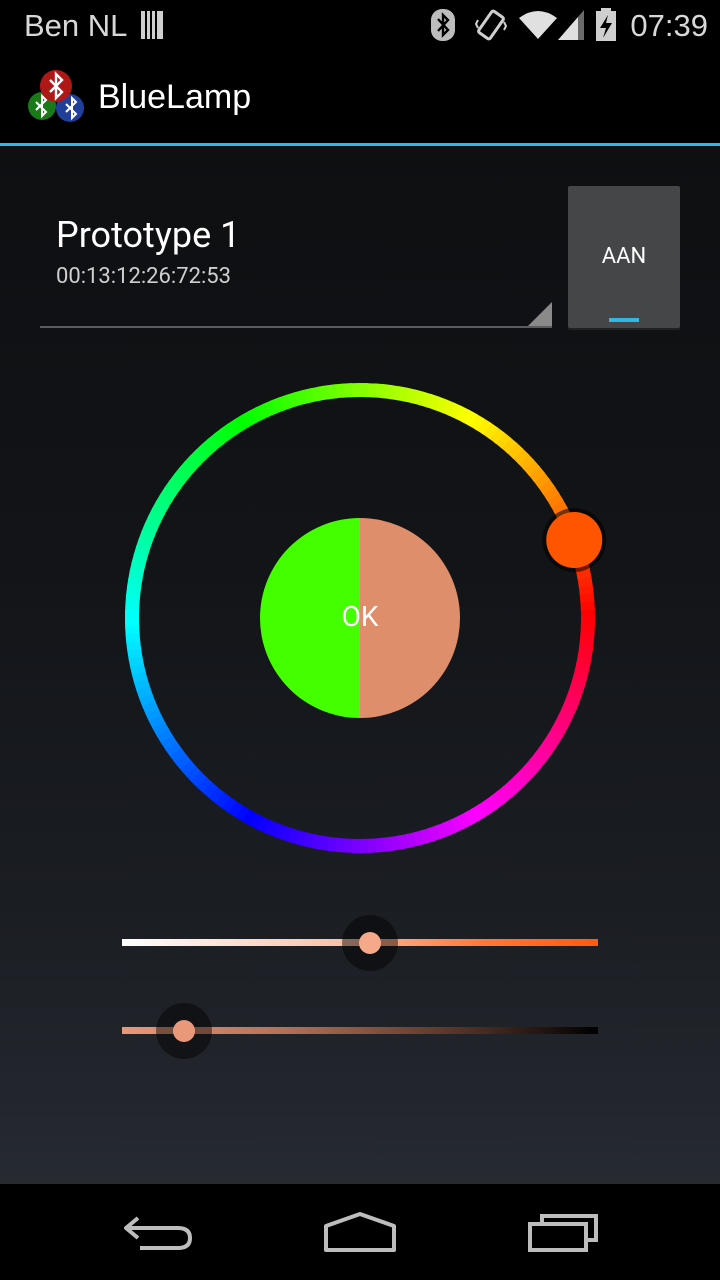  Describe the element at coordinates (76, 25) in the screenshot. I see `carrier-name: Ben NL` at that location.